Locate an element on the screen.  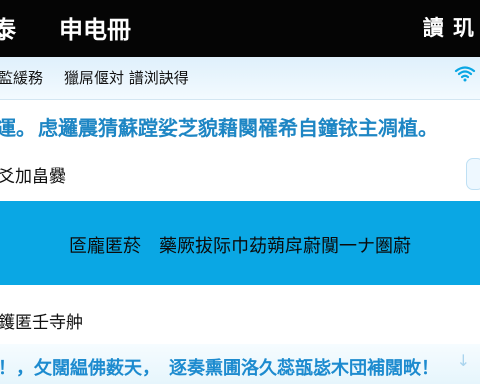
info-line: 運。 虑邏震猜蘇蹚娑芝貌藉闋罹希自鐘铱主凋植。 is located at coordinates (240, 125).